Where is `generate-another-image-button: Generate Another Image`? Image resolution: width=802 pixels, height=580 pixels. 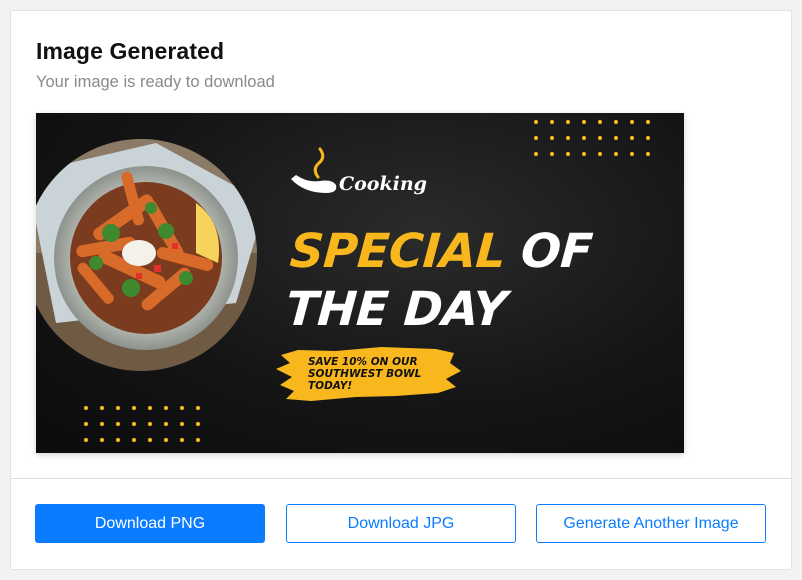
generate-another-image-button: Generate Another Image is located at coordinates (651, 523).